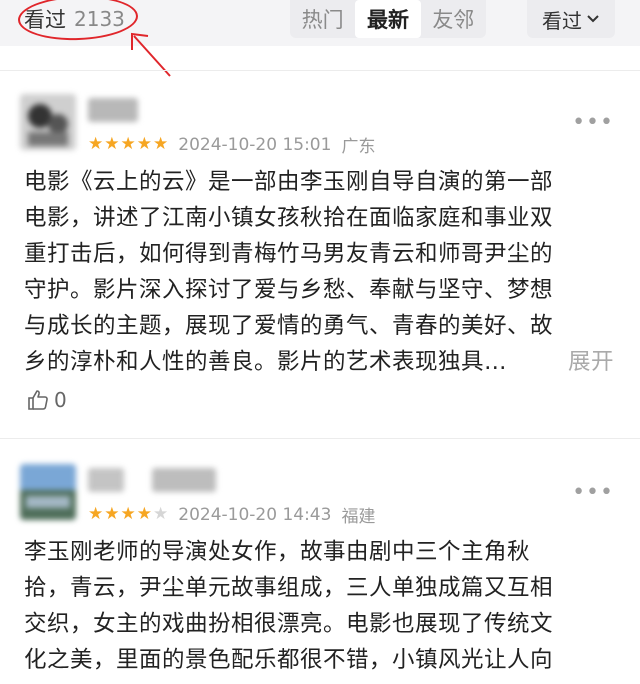  I want to click on user-badge, so click(184, 480).